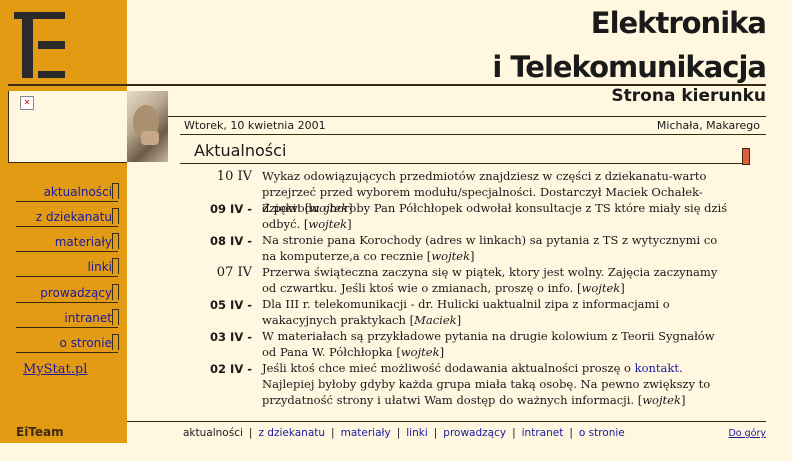 The width and height of the screenshot is (792, 461). I want to click on news-date: 09 IV -, so click(231, 209).